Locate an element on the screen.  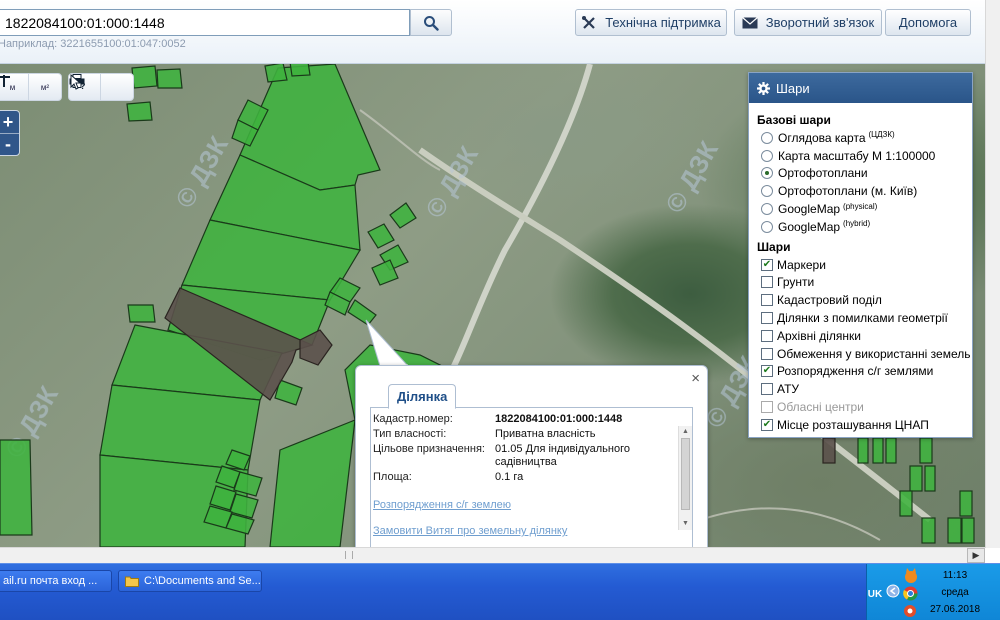
identify-button: ? is located at coordinates (101, 87).